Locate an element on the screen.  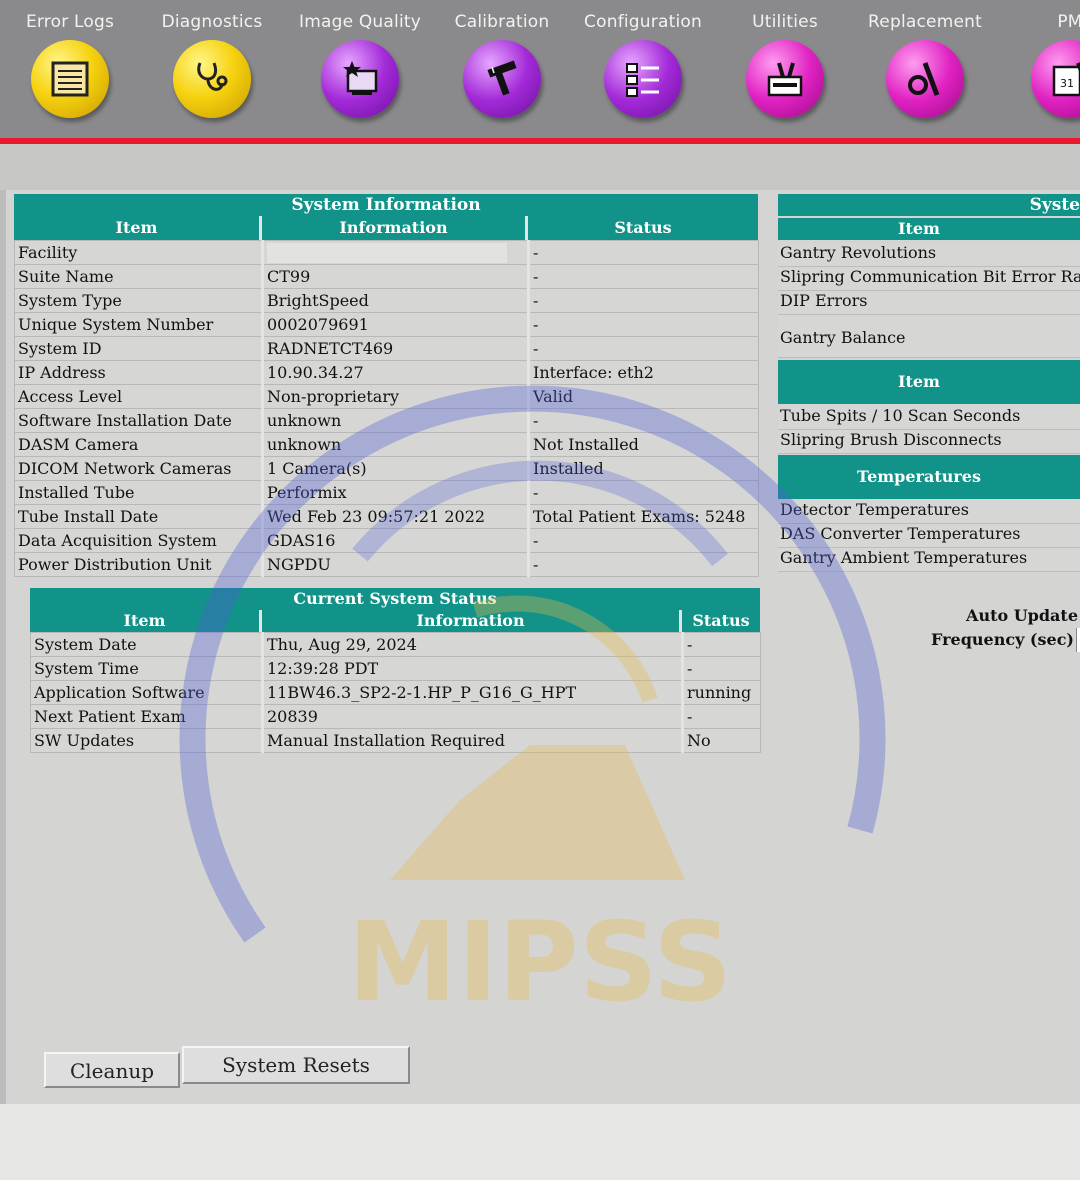
sysinfo-information-cell: 10.90.34.27 is located at coordinates (396, 372).